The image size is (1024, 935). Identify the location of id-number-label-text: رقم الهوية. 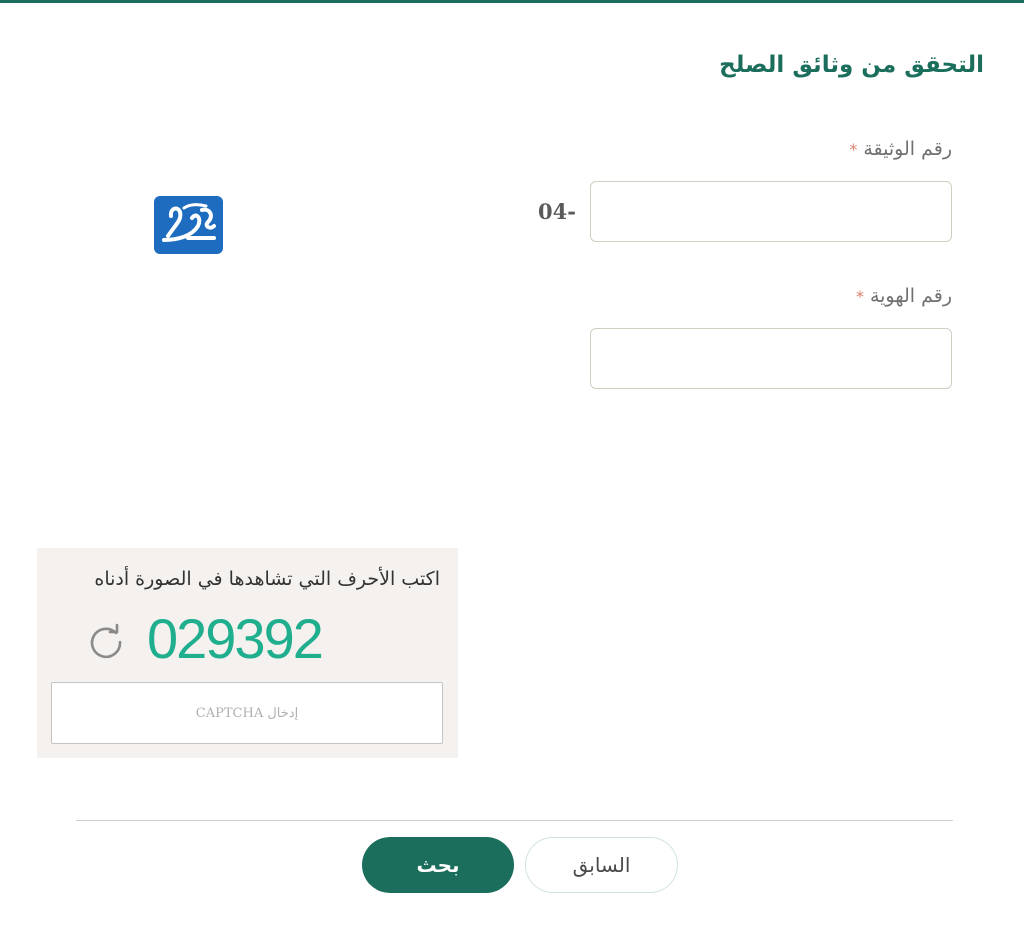
(910, 296).